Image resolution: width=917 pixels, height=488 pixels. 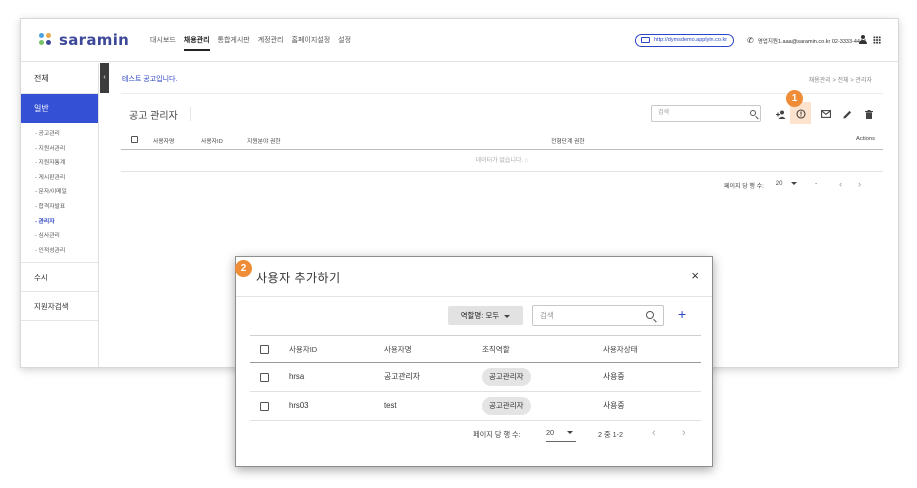 I want to click on sidebar-item-applicant-search: 지원자검색, so click(x=59, y=307).